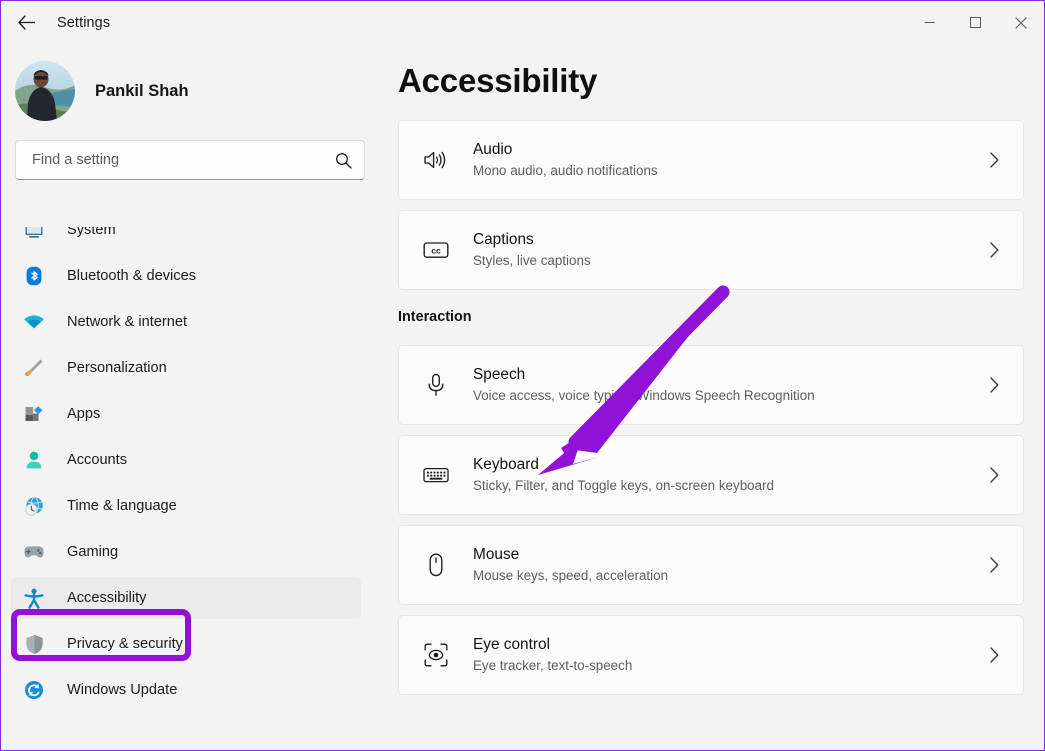  I want to click on sidebar-item-accounts: Accounts, so click(186, 460).